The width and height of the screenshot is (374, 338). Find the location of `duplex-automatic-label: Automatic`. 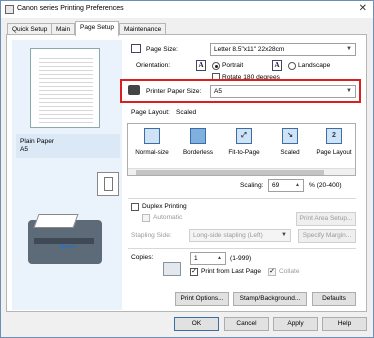

duplex-automatic-label: Automatic is located at coordinates (168, 217).